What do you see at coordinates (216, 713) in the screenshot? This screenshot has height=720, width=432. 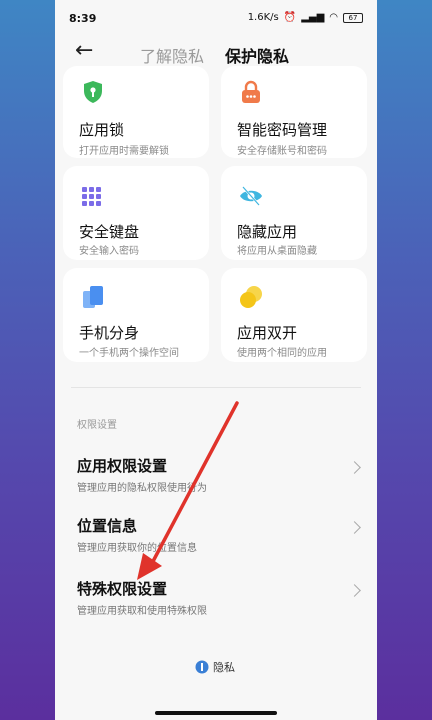 I see `home-indicator` at bounding box center [216, 713].